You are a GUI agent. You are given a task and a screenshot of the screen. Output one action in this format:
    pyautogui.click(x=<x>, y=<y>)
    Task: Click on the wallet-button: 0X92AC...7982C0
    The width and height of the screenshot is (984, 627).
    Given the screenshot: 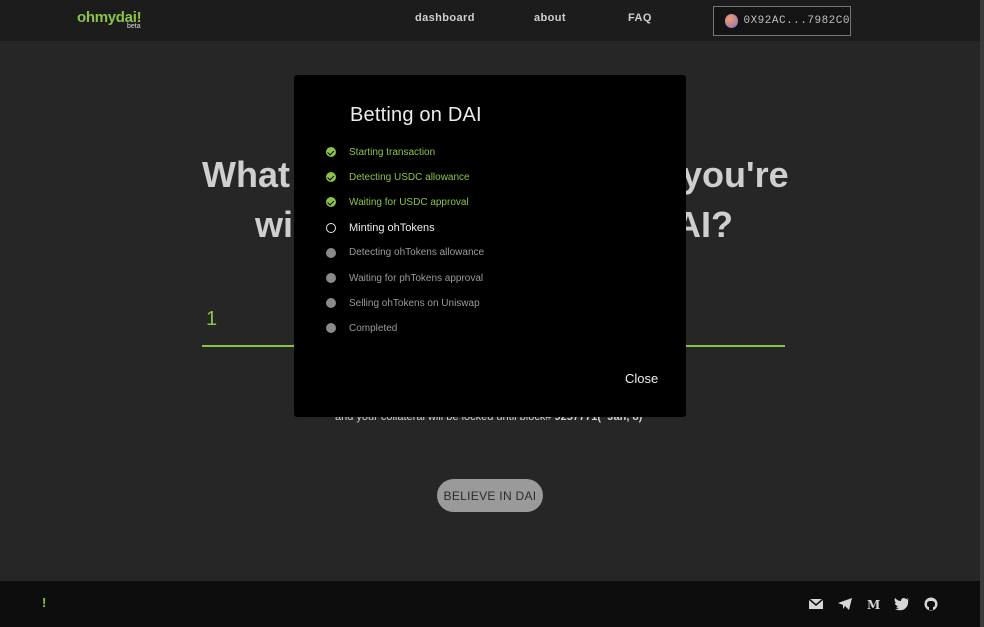 What is the action you would take?
    pyautogui.click(x=782, y=21)
    